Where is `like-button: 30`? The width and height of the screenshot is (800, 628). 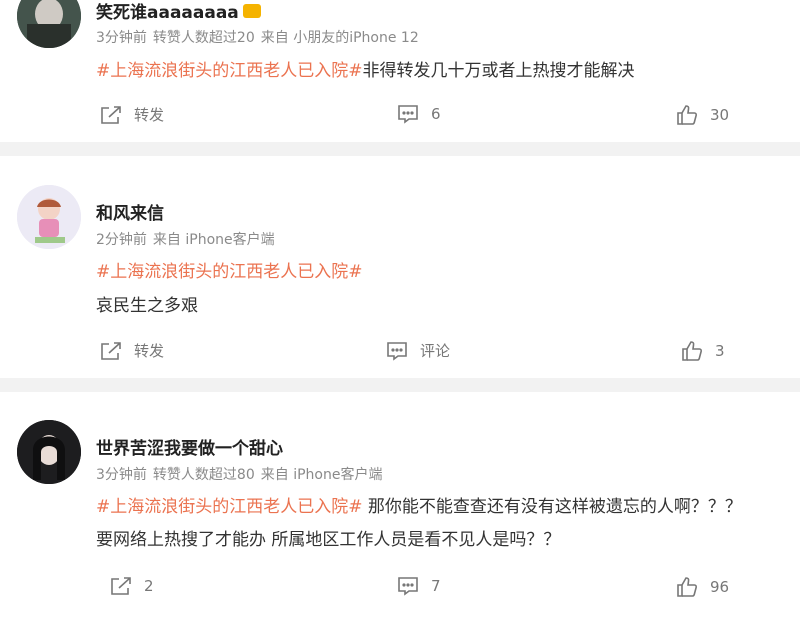 like-button: 30 is located at coordinates (702, 115).